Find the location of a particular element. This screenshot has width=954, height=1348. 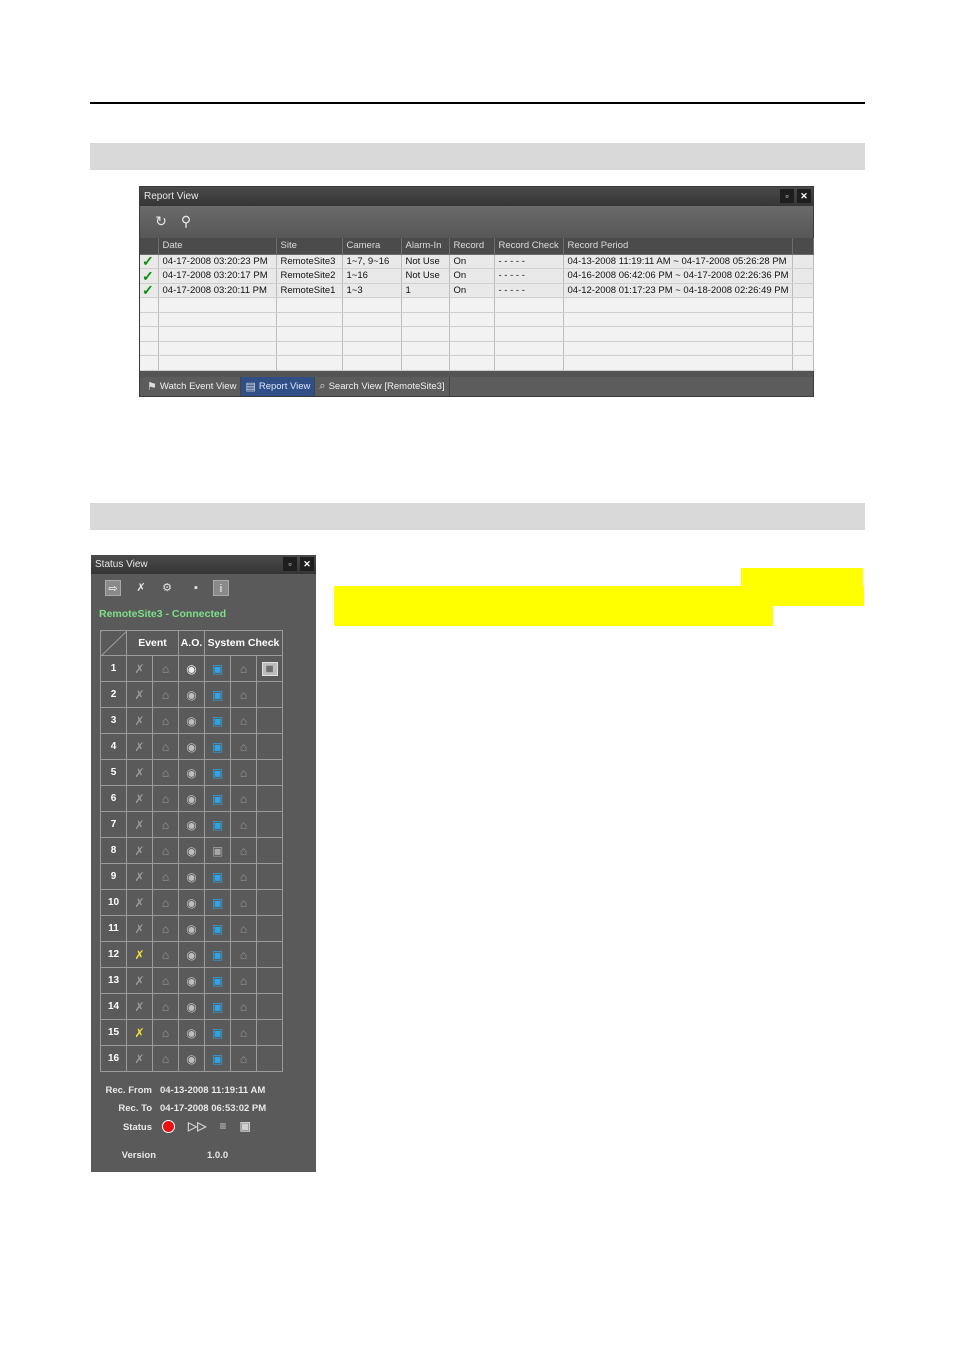

report-view-titlebar: Report View ▫ ✕ is located at coordinates (476, 196).